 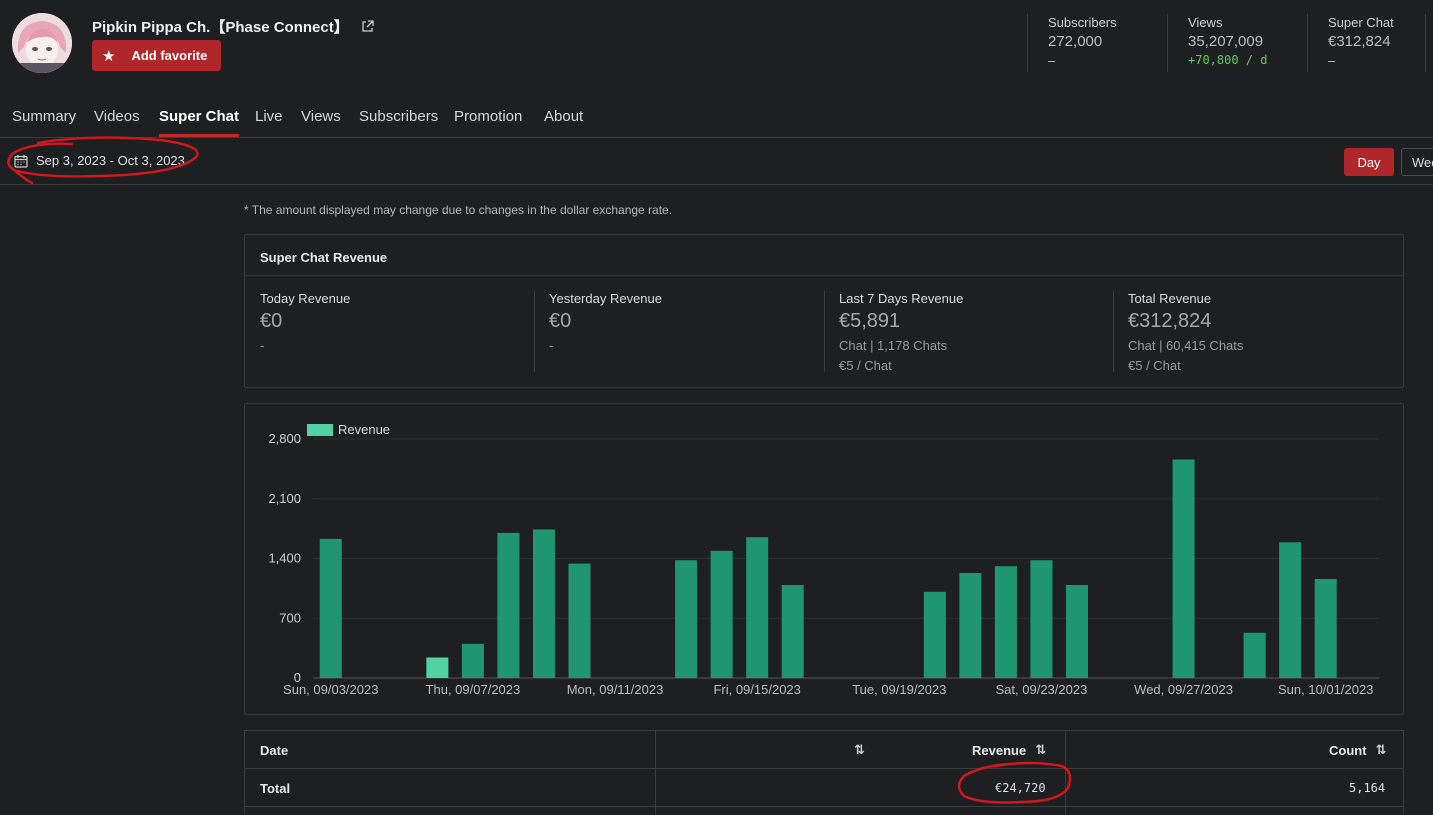 What do you see at coordinates (605, 298) in the screenshot?
I see `metric-label: Yesterday Revenue` at bounding box center [605, 298].